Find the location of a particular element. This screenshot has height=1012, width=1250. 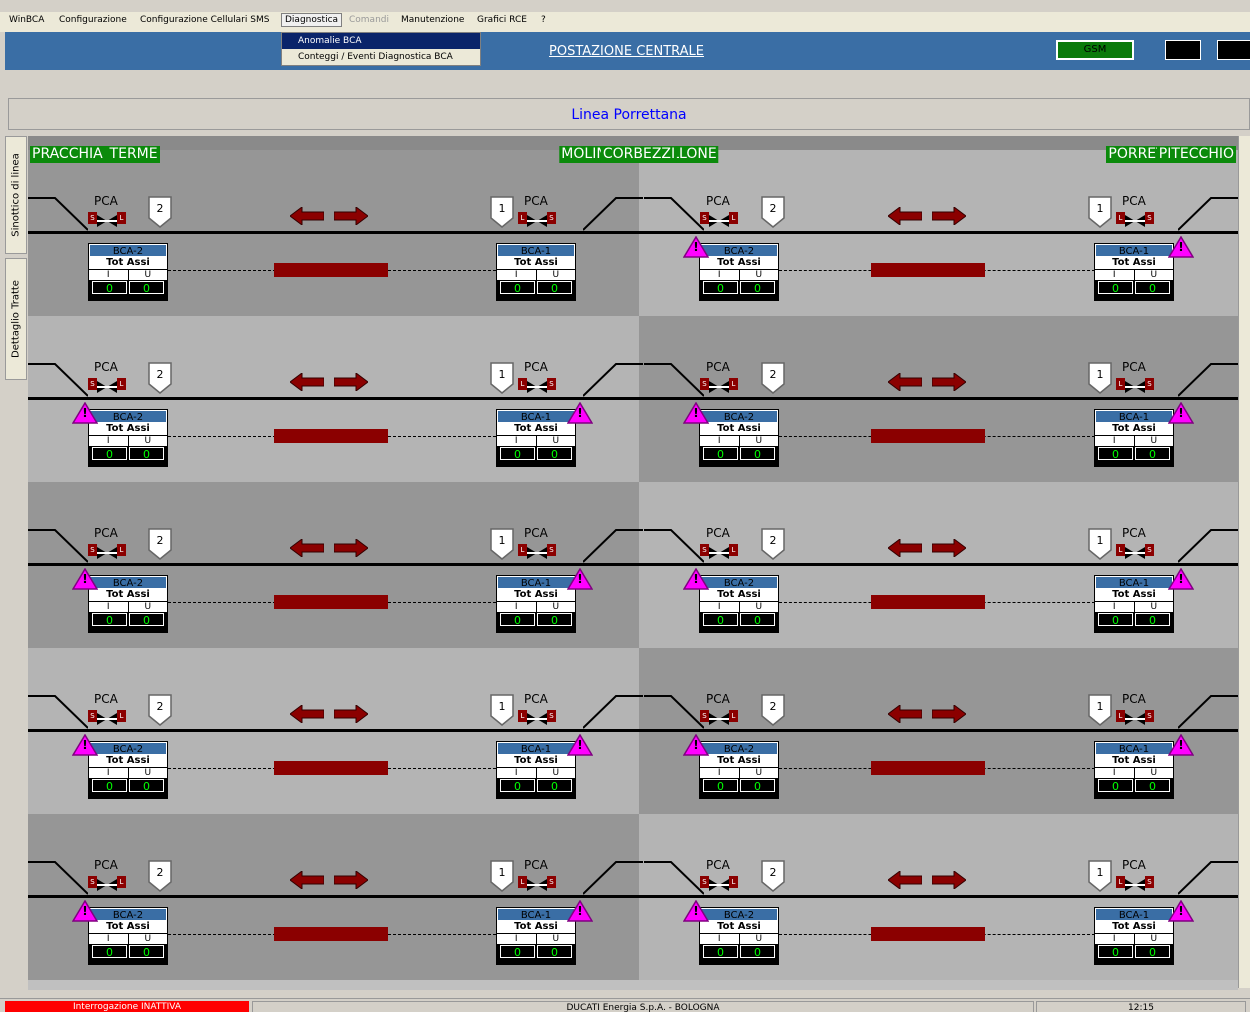

vertical-scrollbar is located at coordinates (1244, 562).